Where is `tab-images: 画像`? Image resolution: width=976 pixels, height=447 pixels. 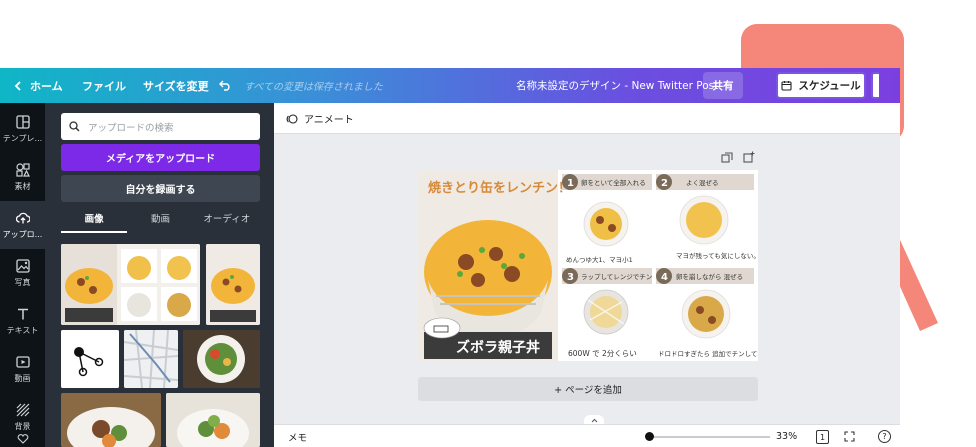 tab-images: 画像 is located at coordinates (94, 222).